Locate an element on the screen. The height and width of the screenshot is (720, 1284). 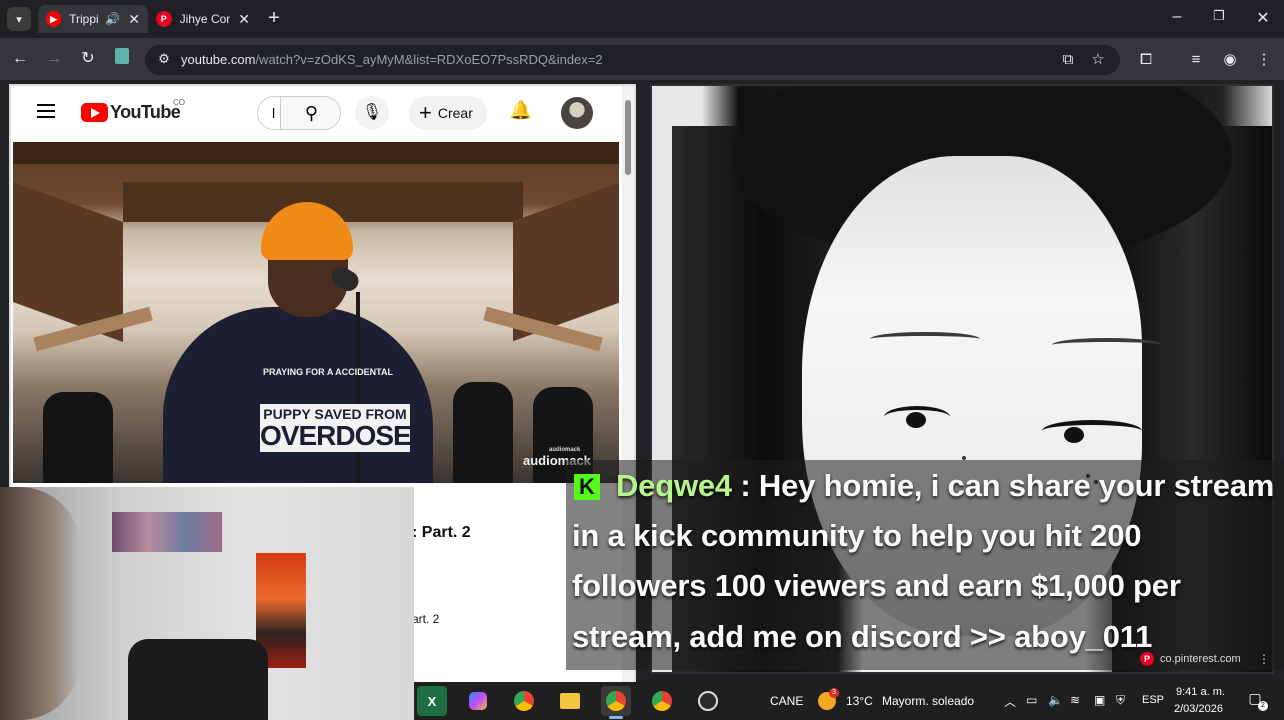
clock-date: 2/03/2026 is located at coordinates (1198, 709).